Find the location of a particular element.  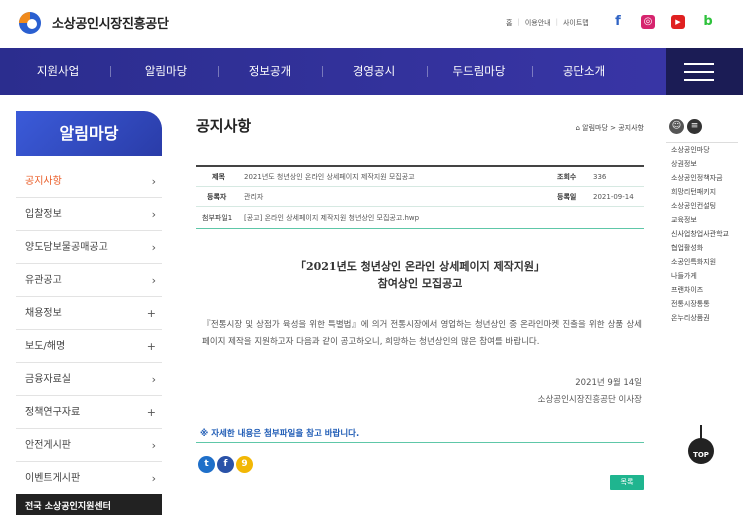

sidebar-item-finance: 금융자료실 › is located at coordinates (89, 379).